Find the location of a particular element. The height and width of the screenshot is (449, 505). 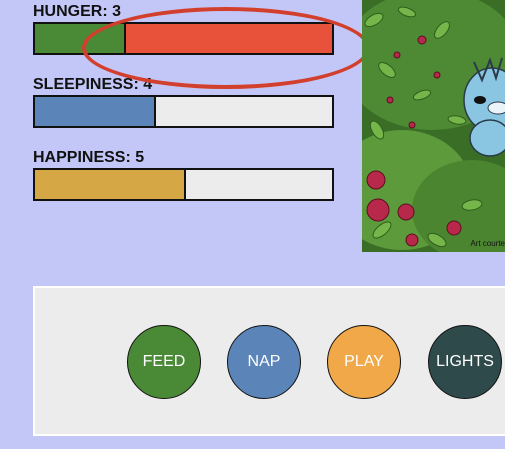

highlight-oval is located at coordinates (226, 48).